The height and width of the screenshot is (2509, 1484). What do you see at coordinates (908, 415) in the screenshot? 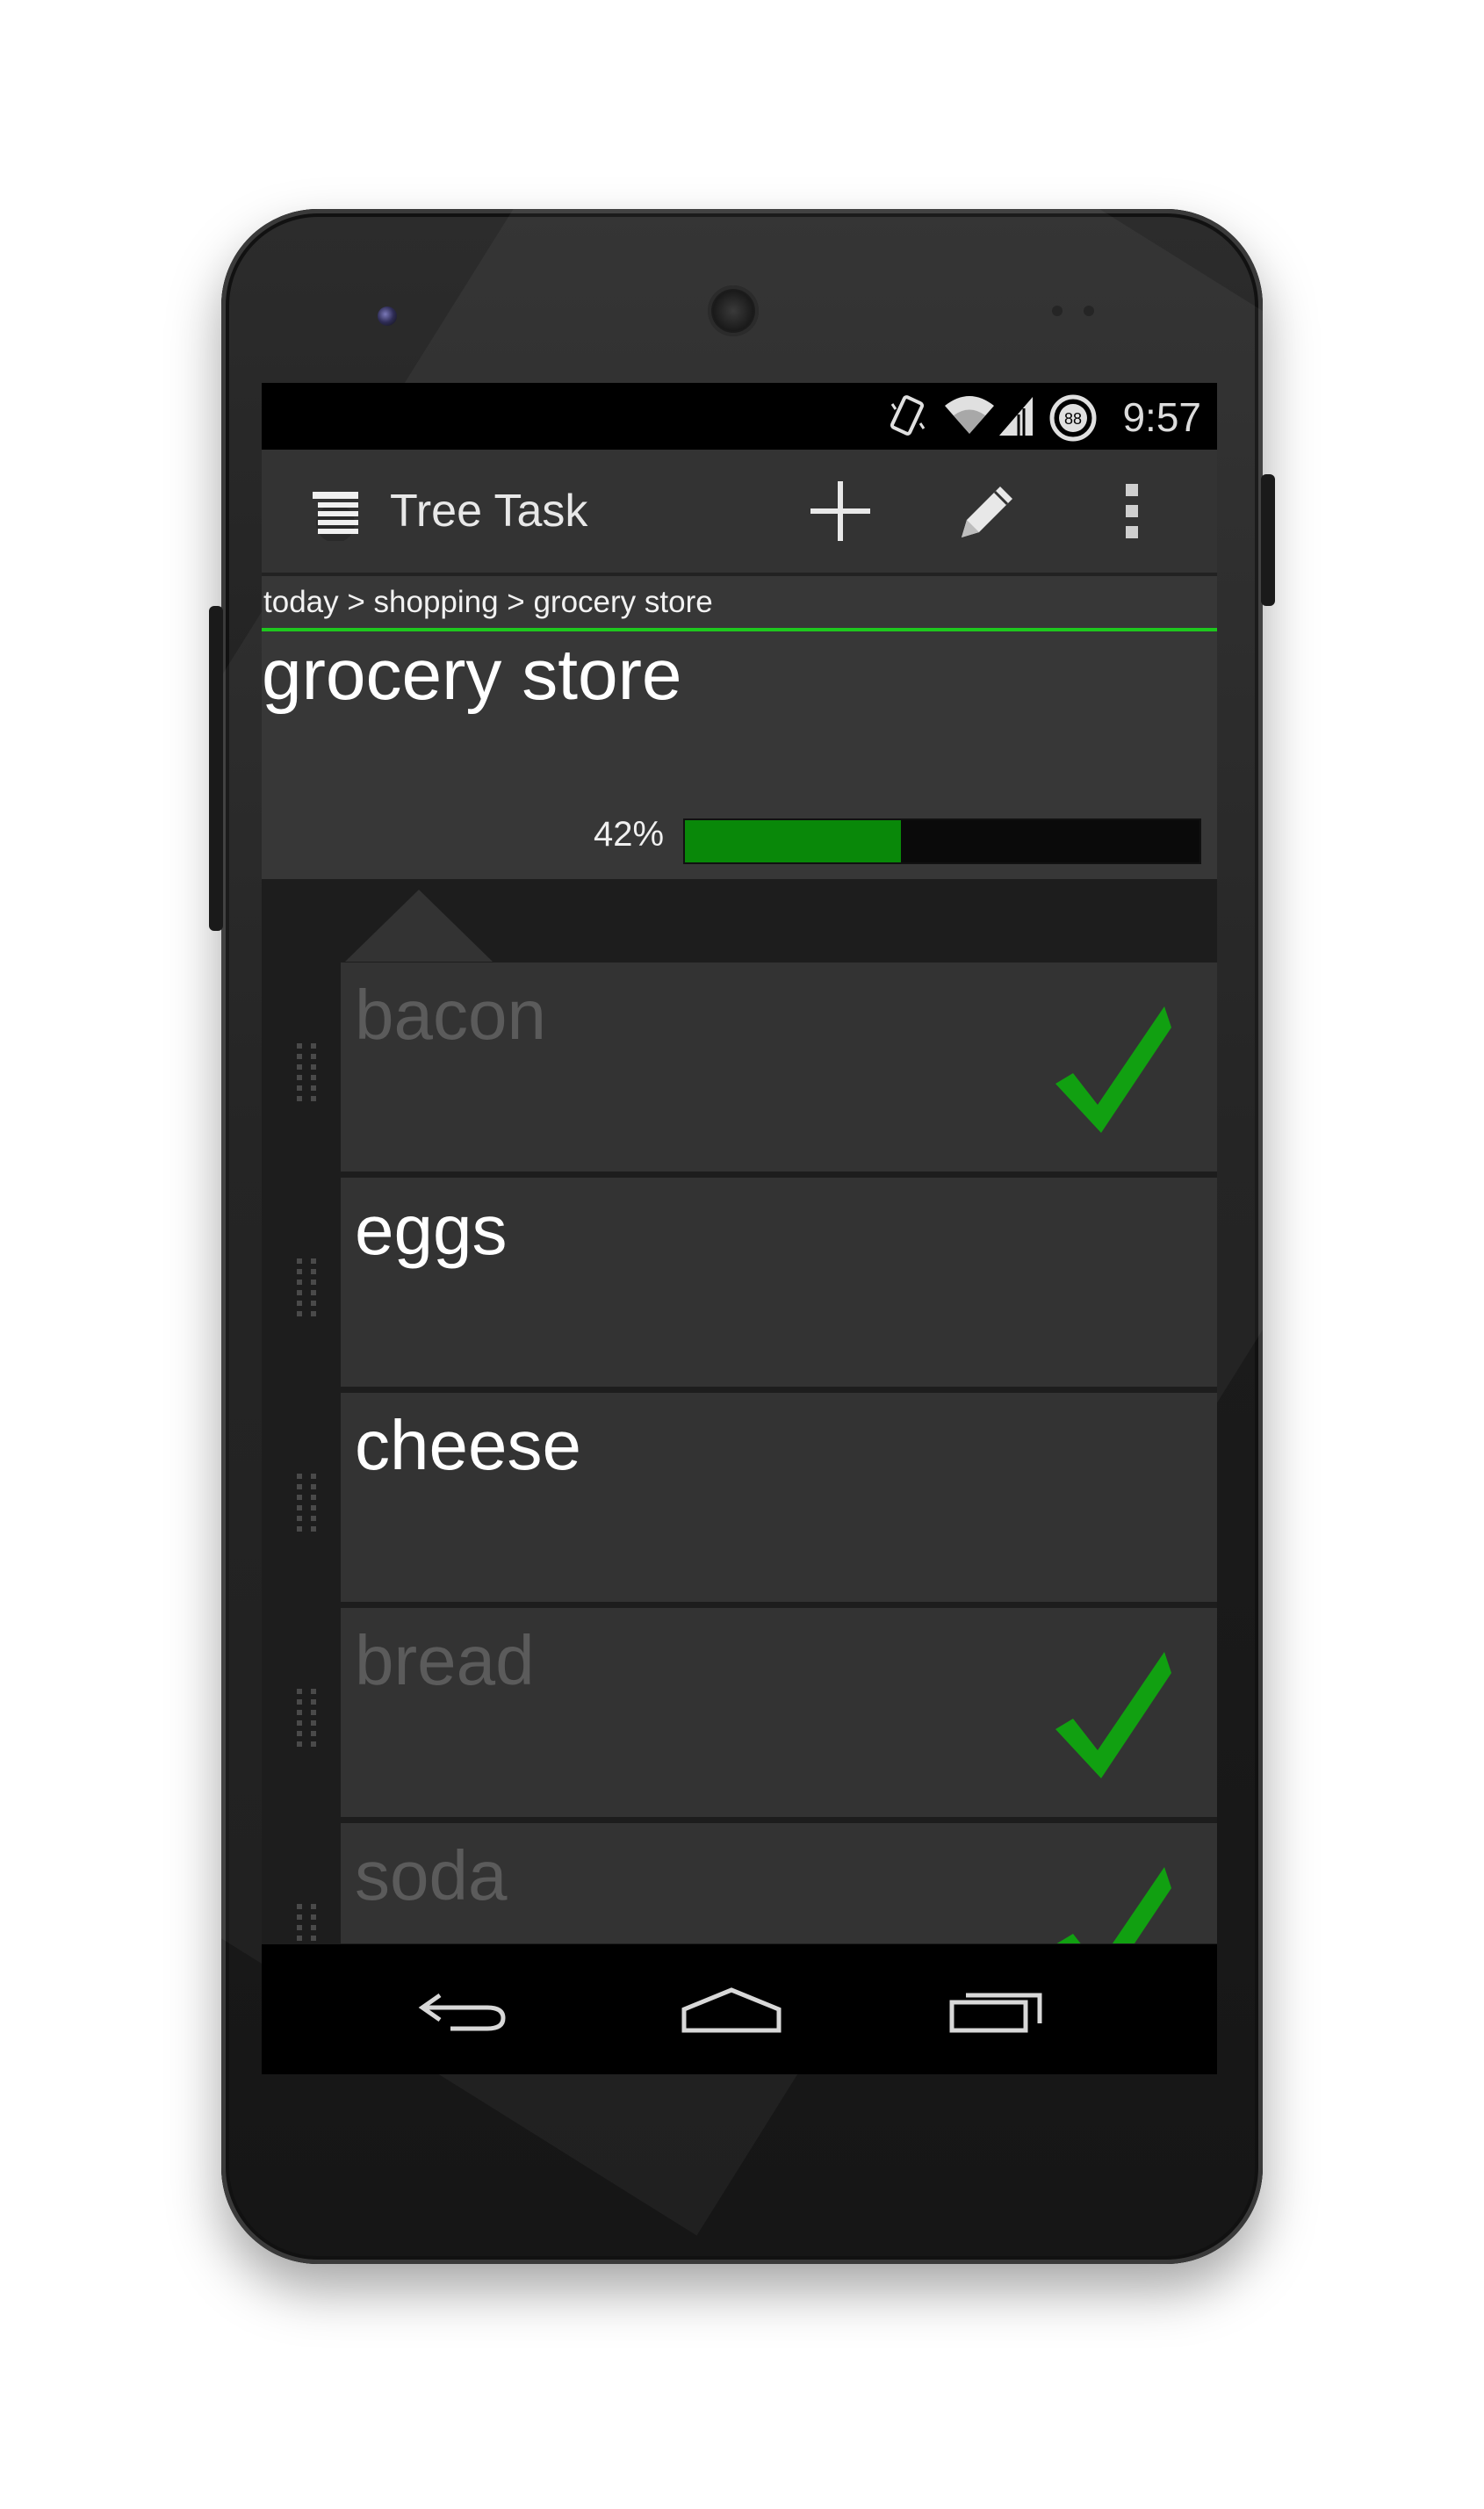
I see `vibrate-icon` at bounding box center [908, 415].